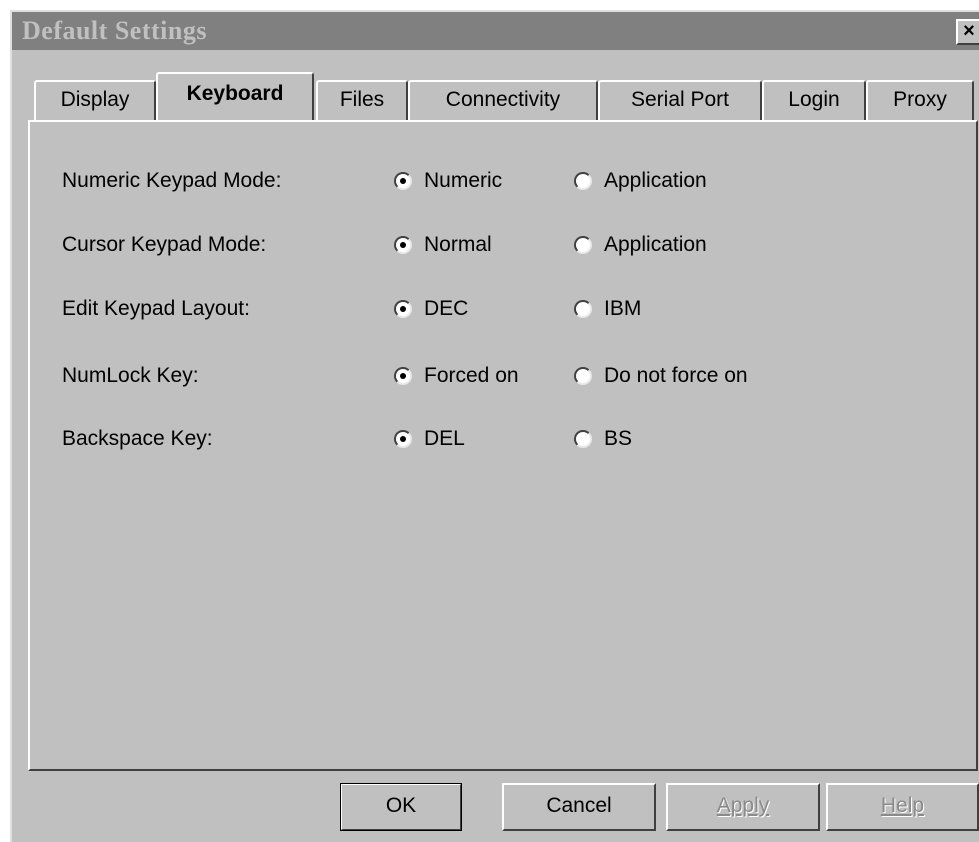 This screenshot has width=979, height=842. I want to click on tab-label: Keyboard, so click(235, 93).